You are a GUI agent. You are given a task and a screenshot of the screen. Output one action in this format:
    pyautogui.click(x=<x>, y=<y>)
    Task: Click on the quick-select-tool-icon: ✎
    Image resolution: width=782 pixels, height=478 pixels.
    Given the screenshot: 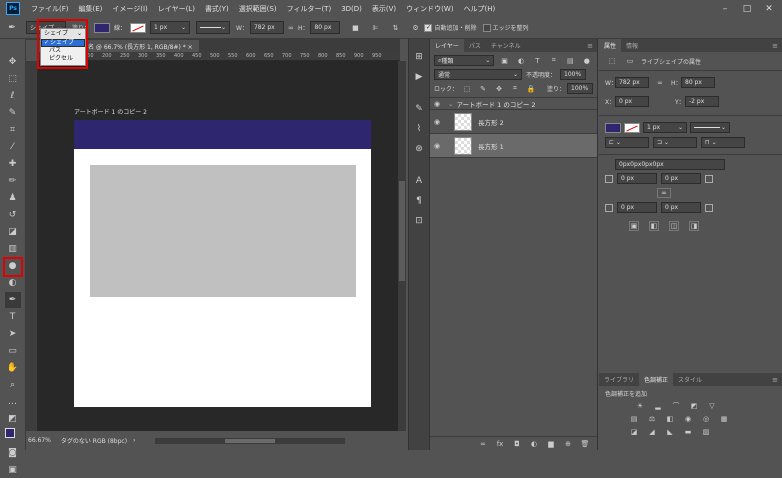 What is the action you would take?
    pyautogui.click(x=13, y=113)
    